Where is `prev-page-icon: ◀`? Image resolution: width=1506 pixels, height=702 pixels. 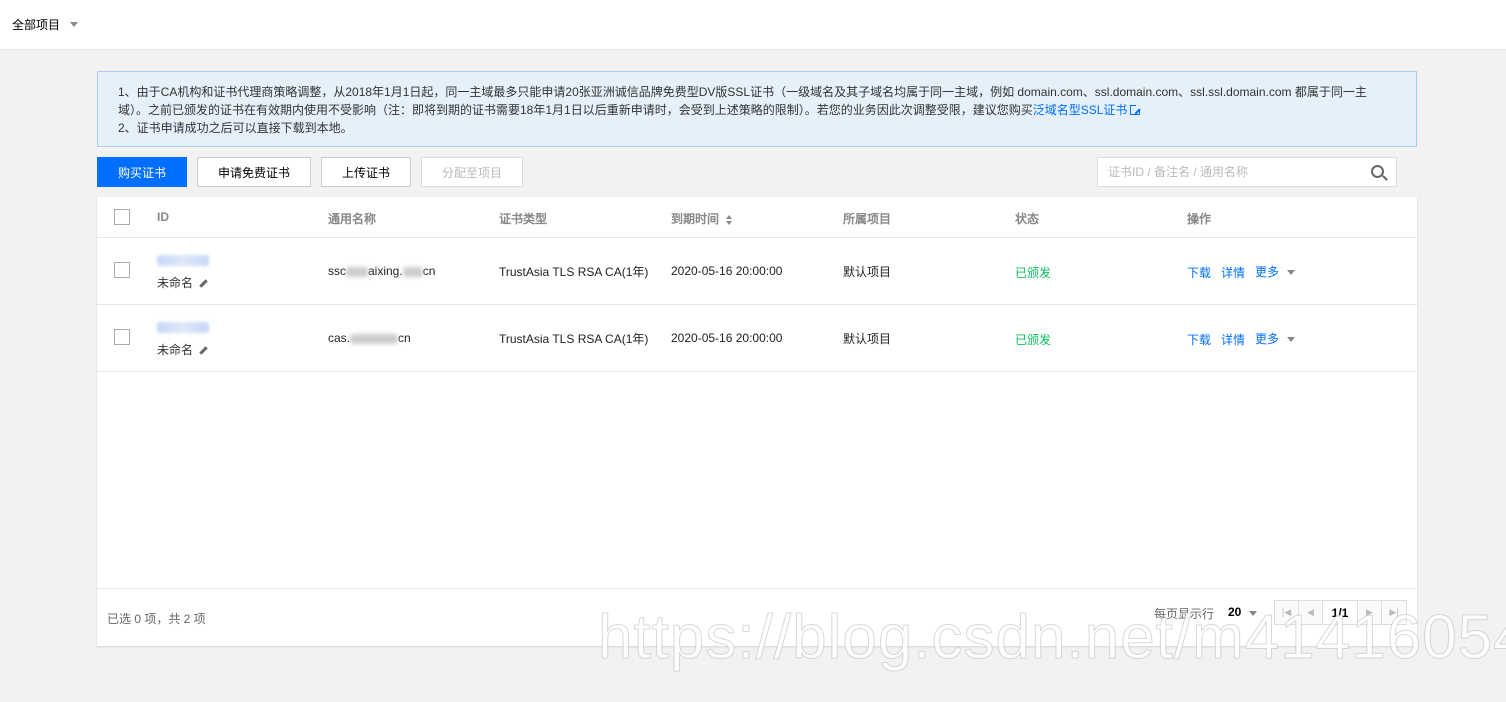 prev-page-icon: ◀ is located at coordinates (1310, 612).